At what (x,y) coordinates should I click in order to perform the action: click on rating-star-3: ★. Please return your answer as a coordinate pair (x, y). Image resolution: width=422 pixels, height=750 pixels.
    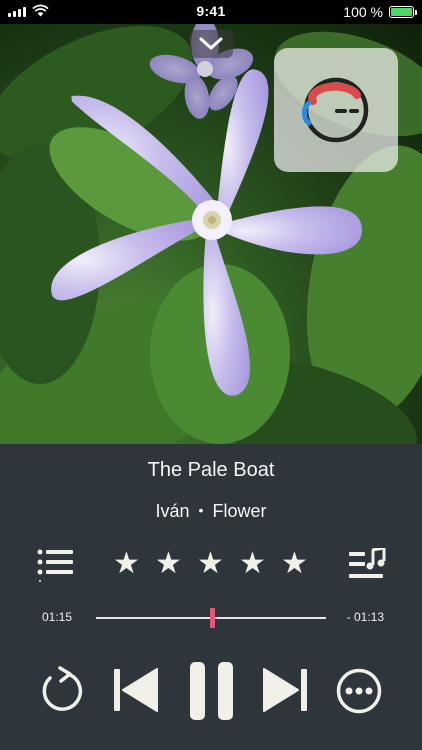
    Looking at the image, I should click on (210, 563).